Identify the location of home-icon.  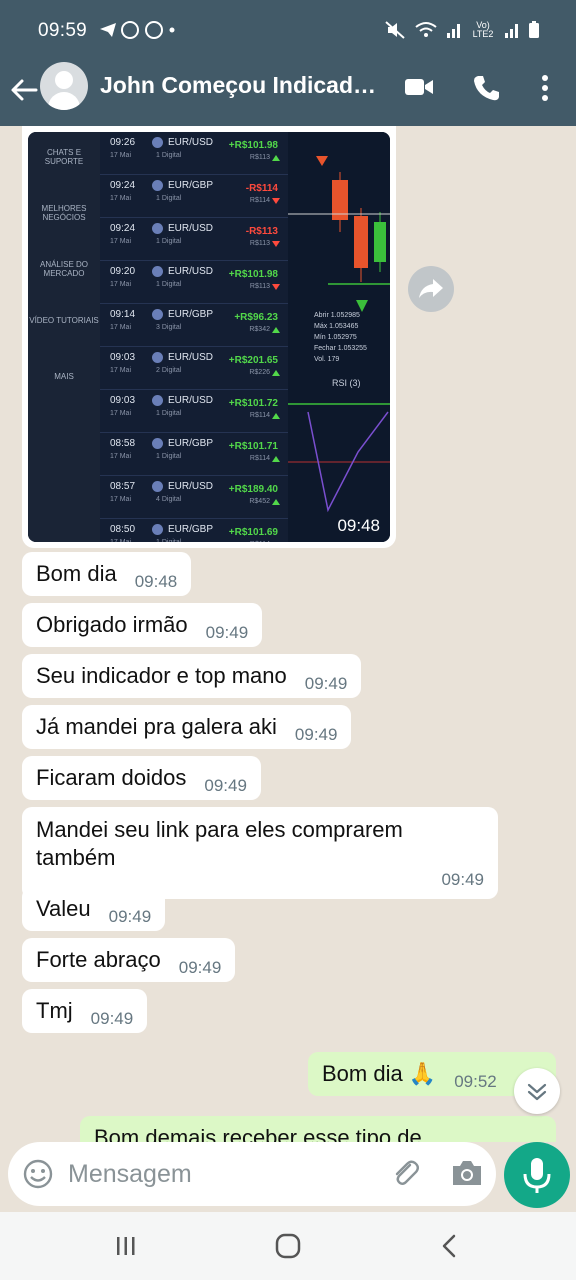
(288, 1246).